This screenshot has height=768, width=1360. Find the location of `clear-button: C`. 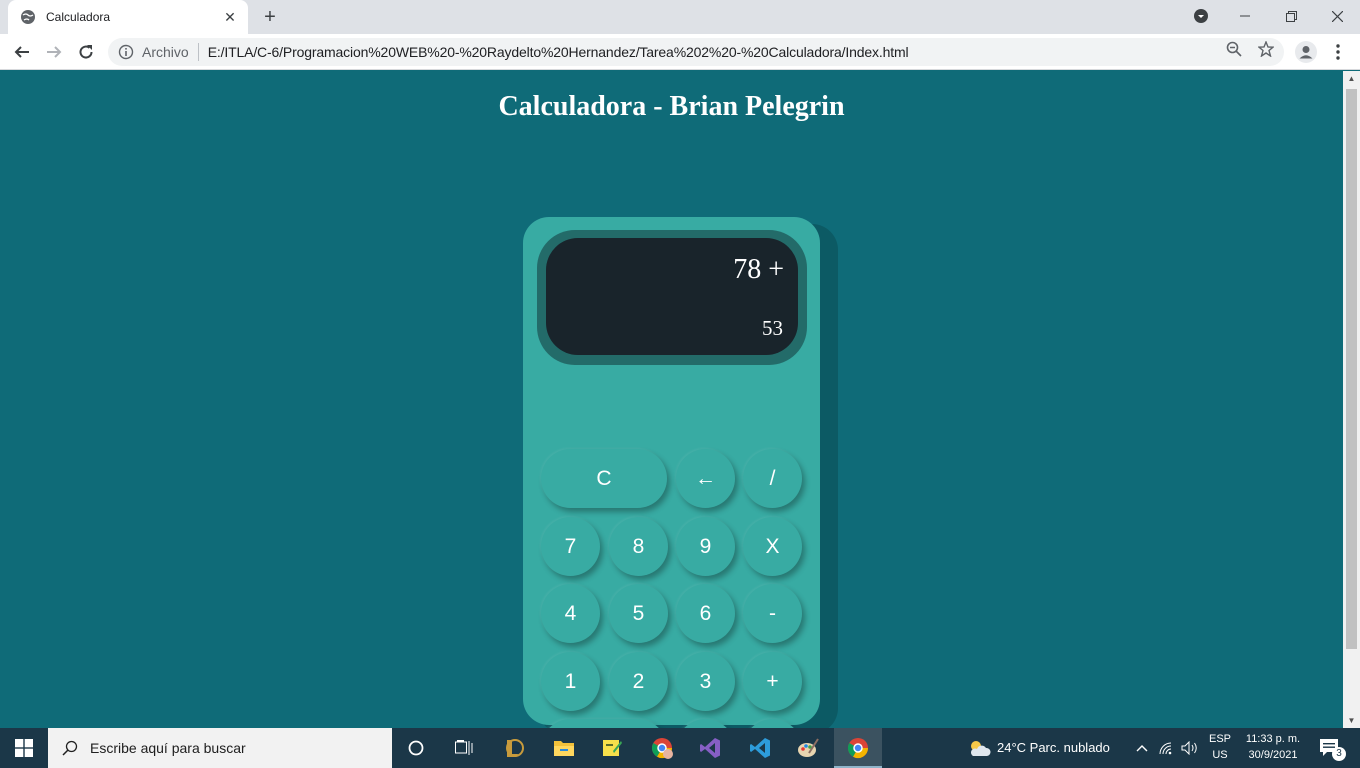

clear-button: C is located at coordinates (604, 478).